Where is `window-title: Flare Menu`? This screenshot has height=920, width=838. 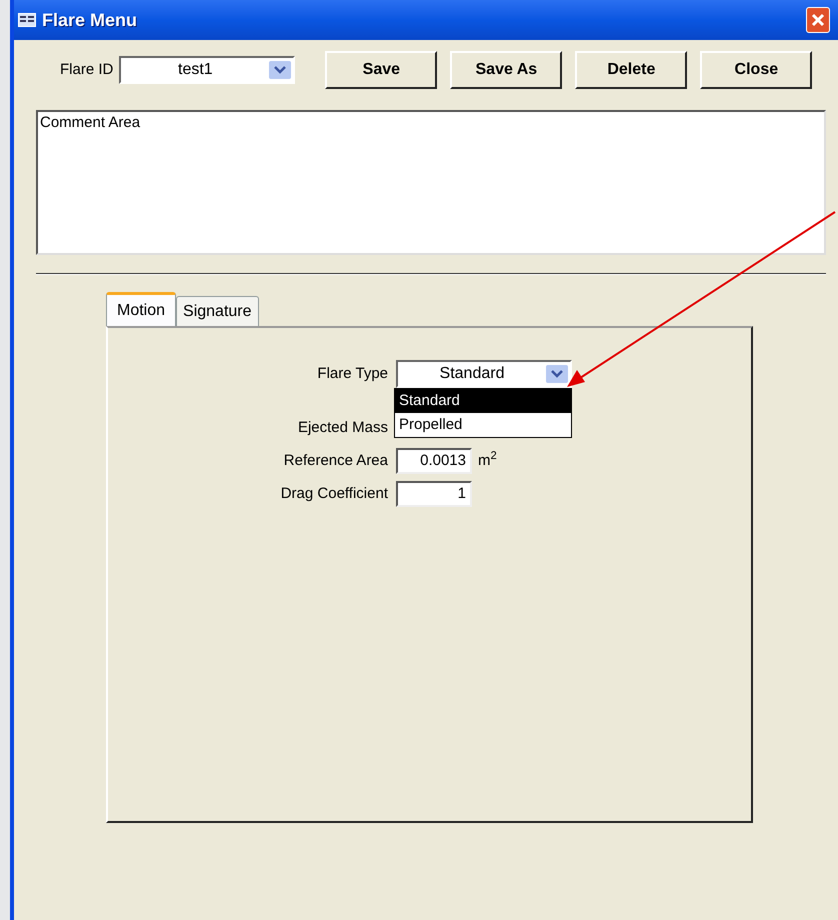 window-title: Flare Menu is located at coordinates (90, 20).